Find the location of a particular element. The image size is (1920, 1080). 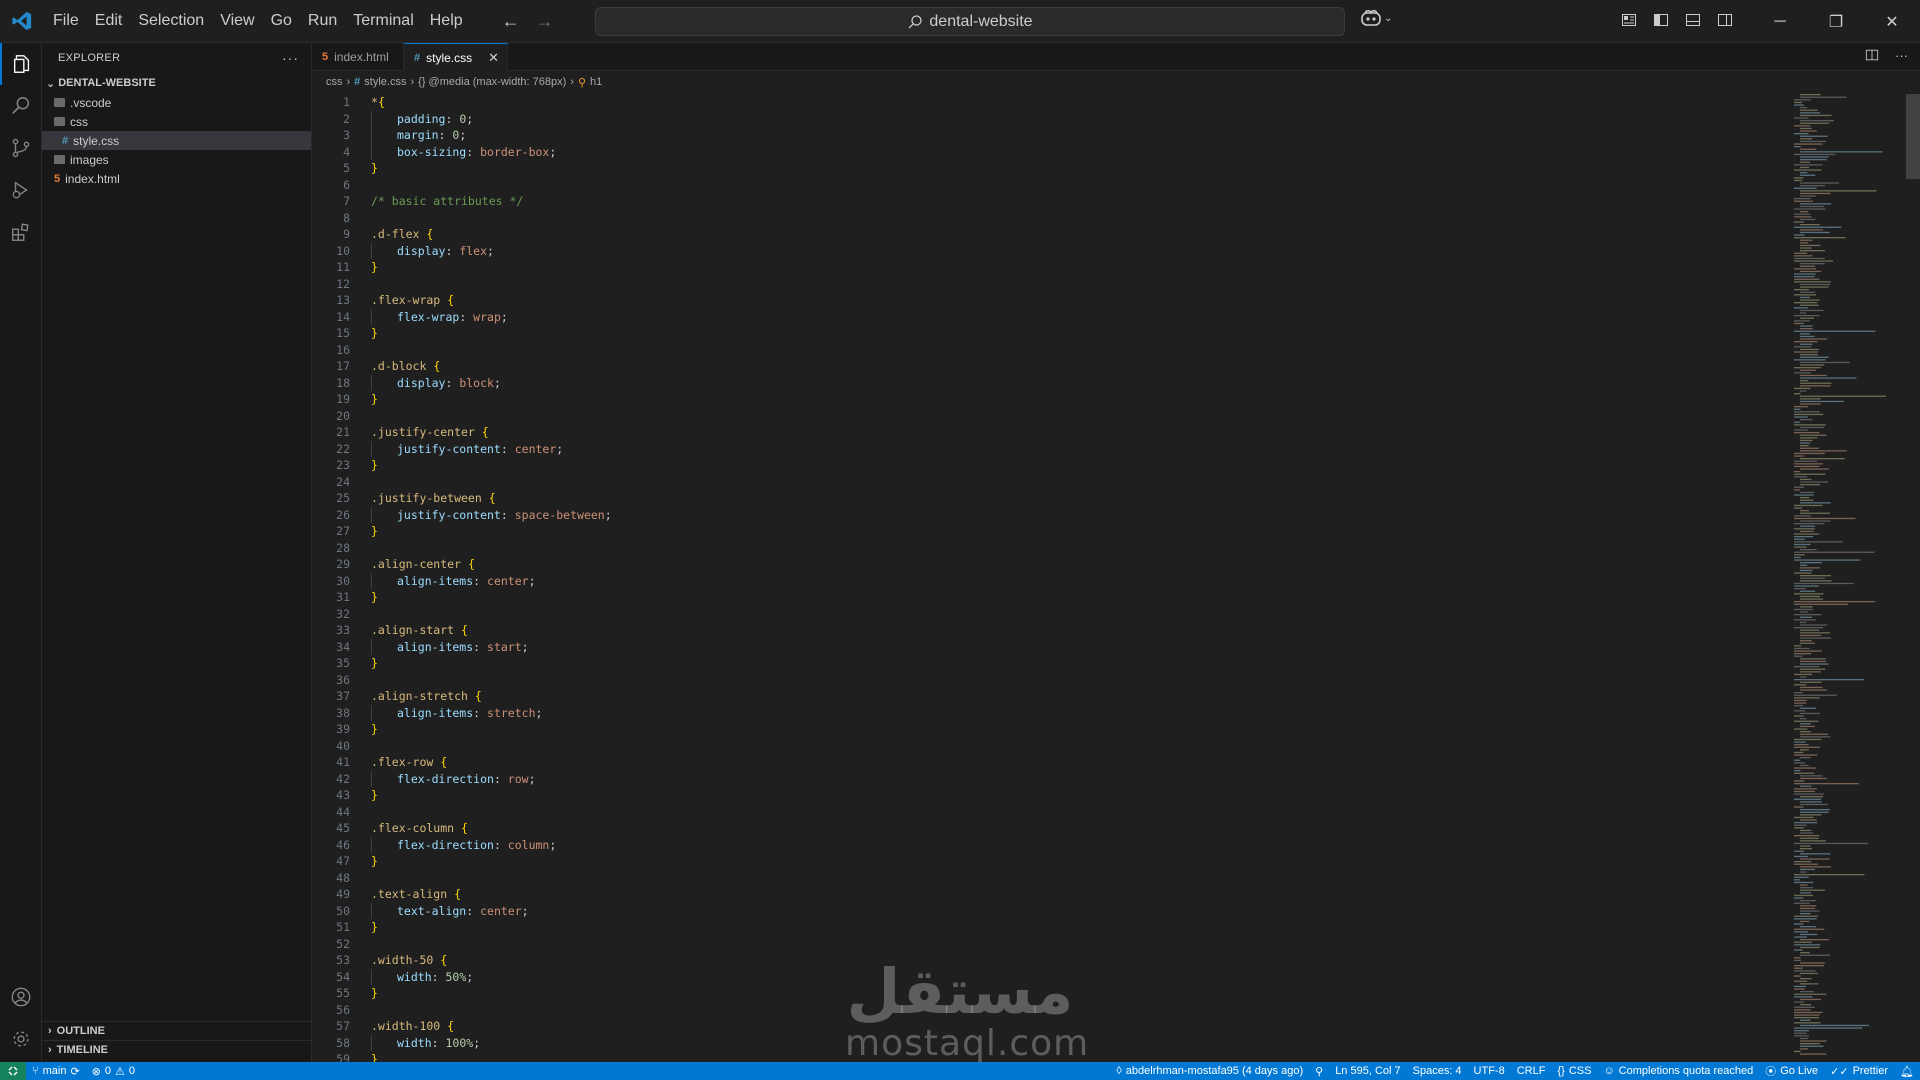

code-line: 16 is located at coordinates (1047, 350).